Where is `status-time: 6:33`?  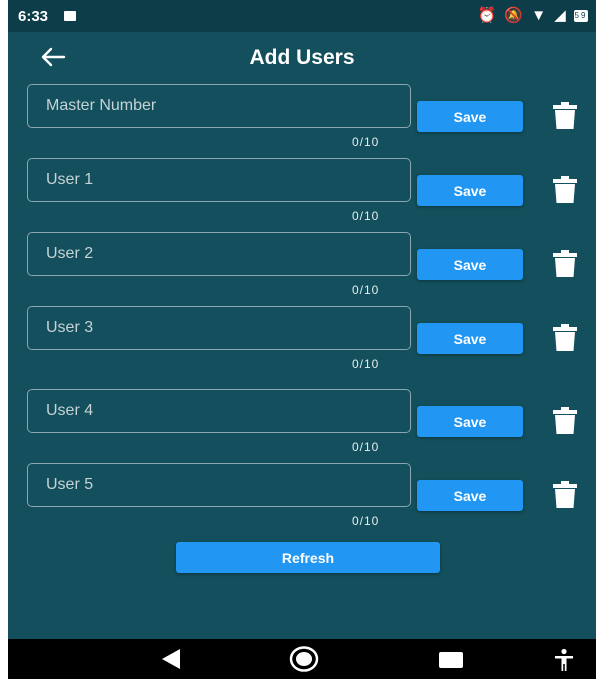 status-time: 6:33 is located at coordinates (33, 16).